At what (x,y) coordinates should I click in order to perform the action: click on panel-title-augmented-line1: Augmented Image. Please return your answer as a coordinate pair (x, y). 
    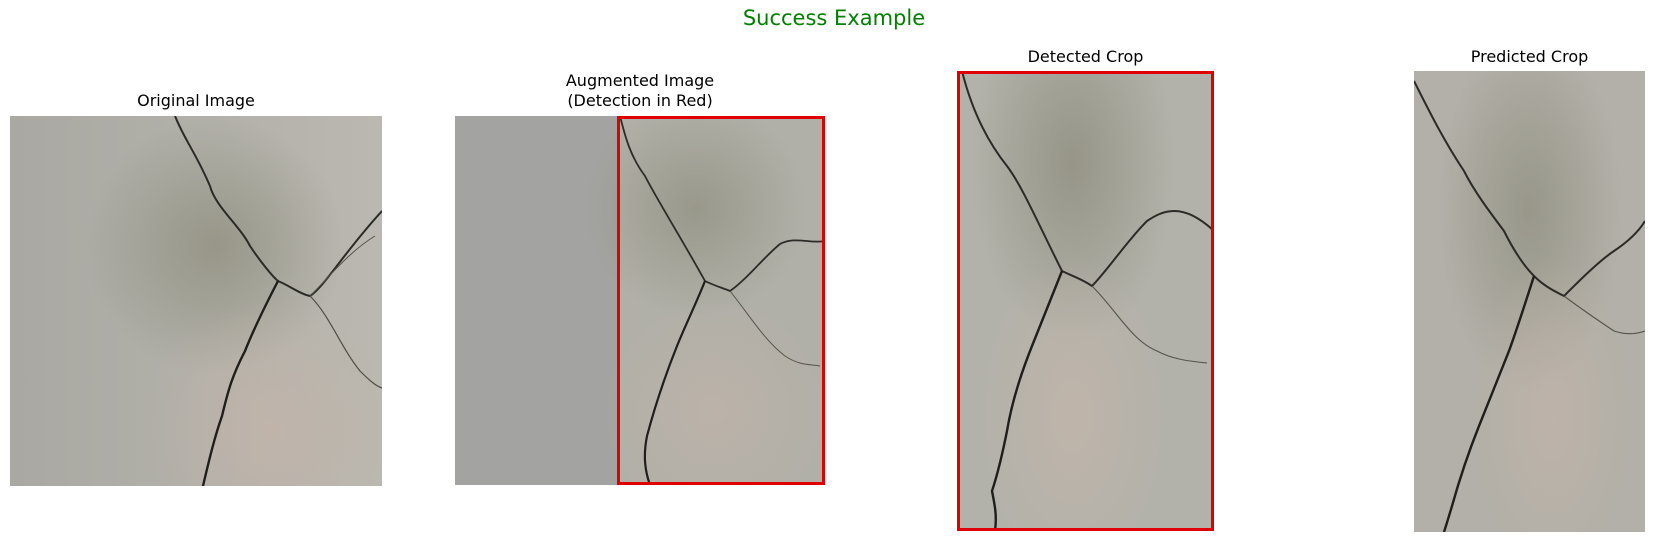
    Looking at the image, I should click on (640, 80).